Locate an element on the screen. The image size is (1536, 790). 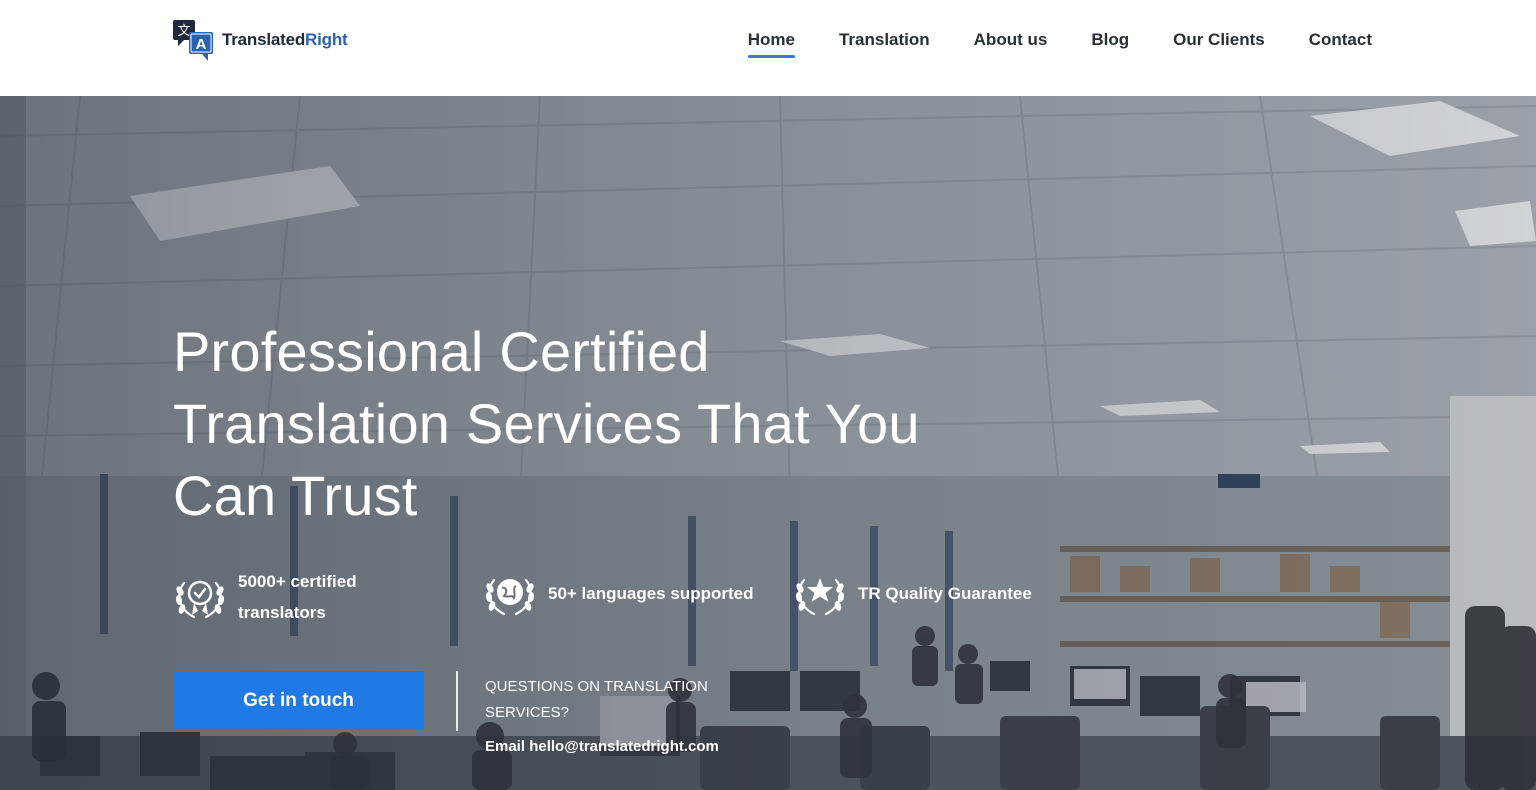
laurel-globe-icon is located at coordinates (510, 597).